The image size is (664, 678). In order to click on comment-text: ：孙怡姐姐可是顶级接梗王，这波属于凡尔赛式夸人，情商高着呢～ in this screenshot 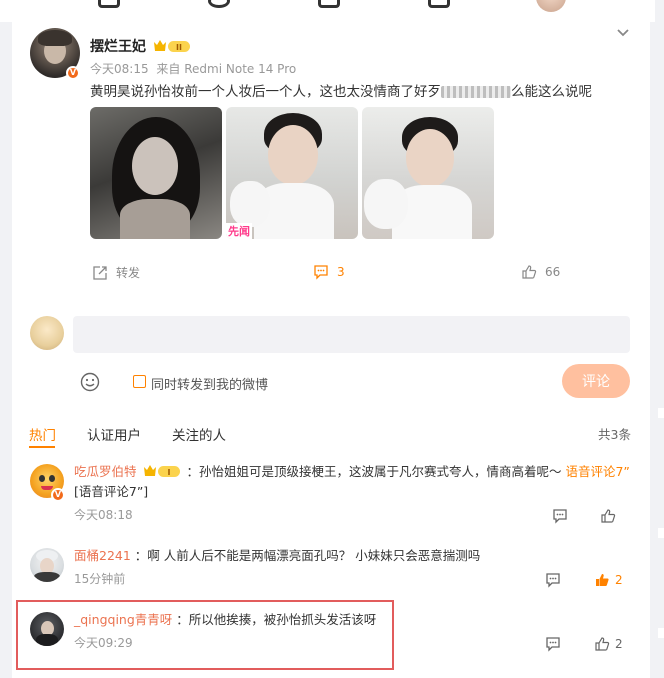, I will do `click(374, 471)`.